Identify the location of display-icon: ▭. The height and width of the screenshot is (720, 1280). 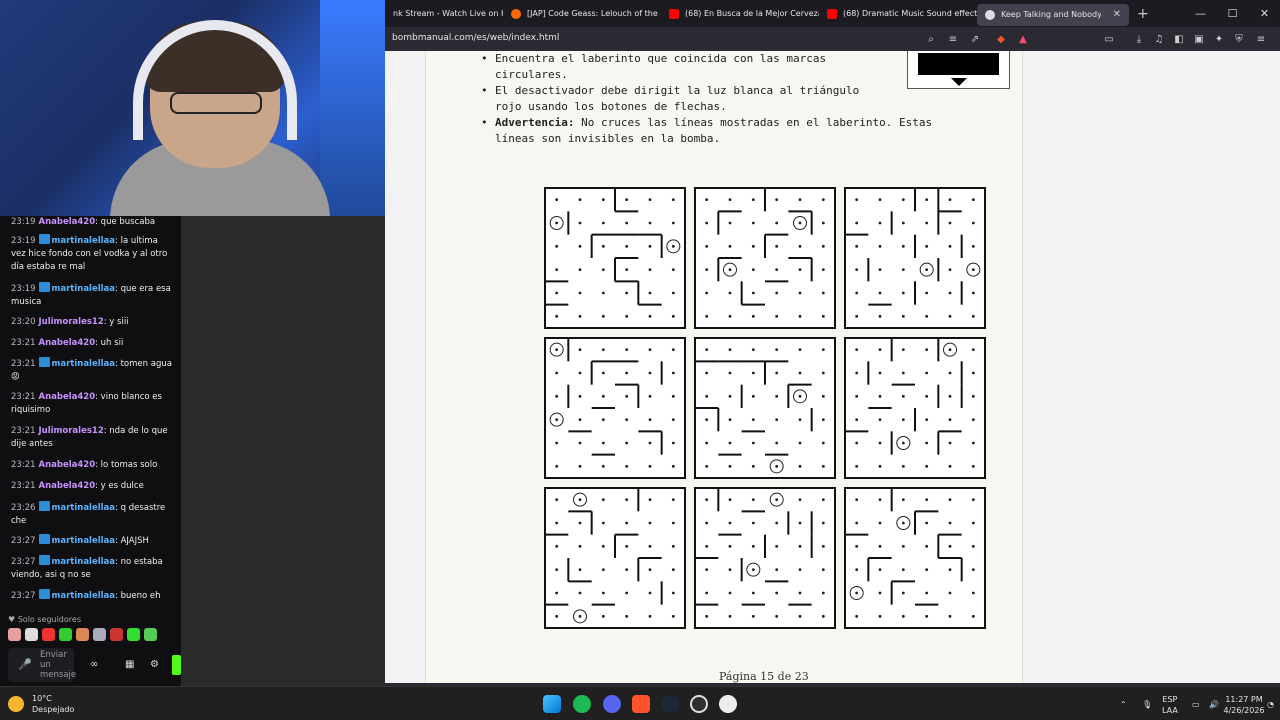
(1196, 704).